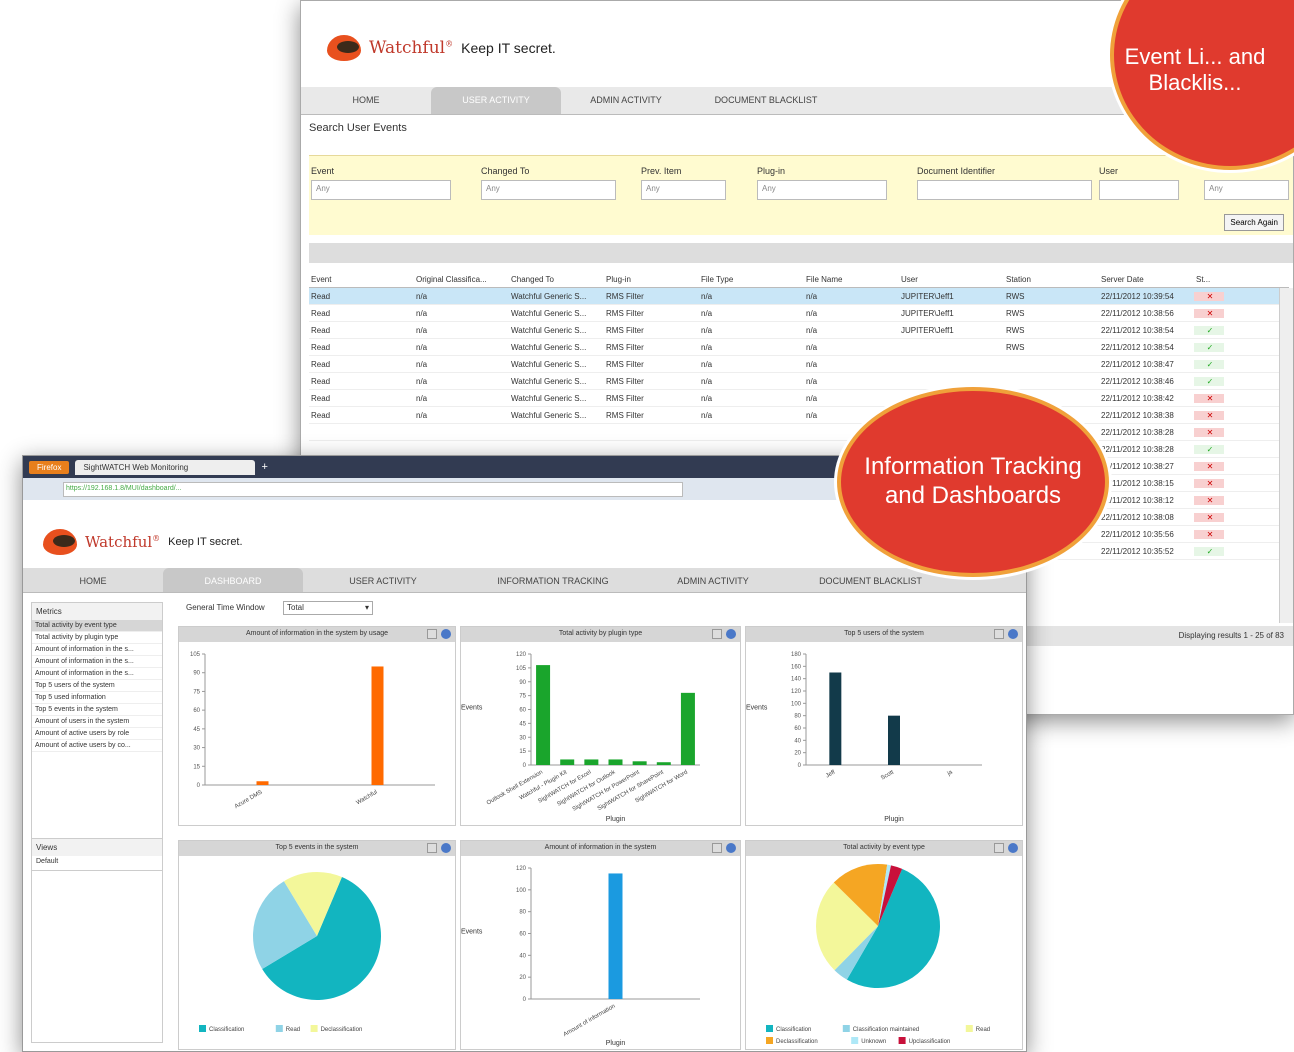 The width and height of the screenshot is (1294, 1052). I want to click on table-cell: 22/11/2012 10:35:56, so click(1137, 534).